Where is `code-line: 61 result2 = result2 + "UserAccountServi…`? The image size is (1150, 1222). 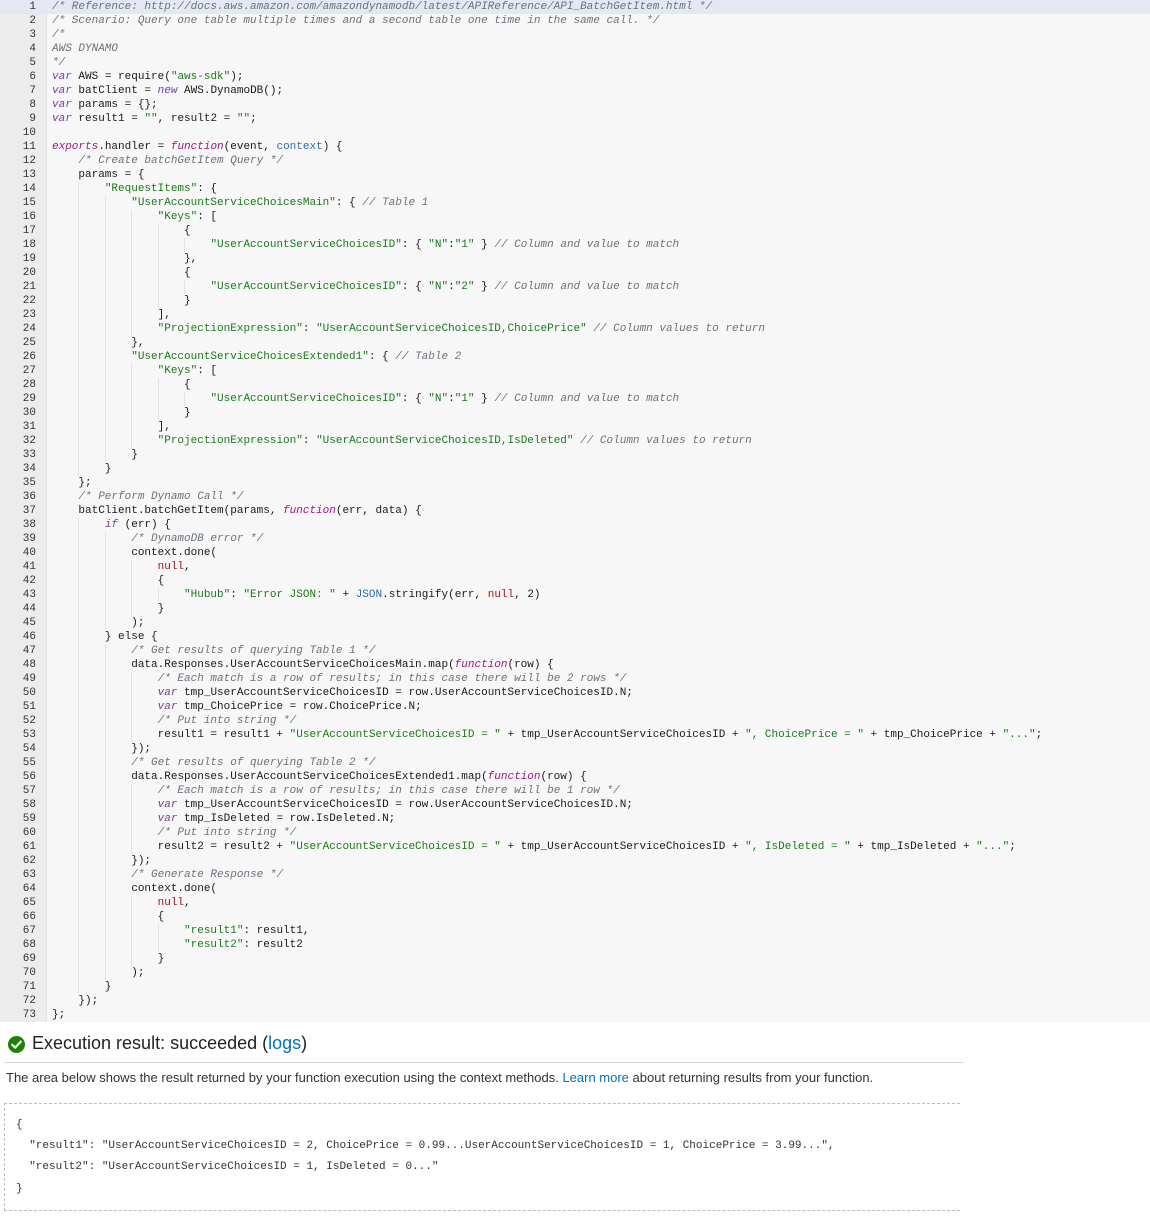 code-line: 61 result2 = result2 + "UserAccountServi… is located at coordinates (575, 847).